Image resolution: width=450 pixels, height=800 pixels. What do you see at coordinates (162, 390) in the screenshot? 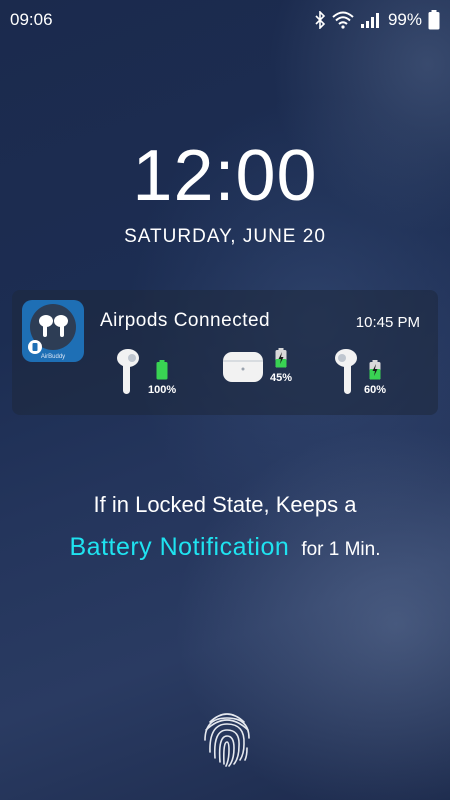
I see `left-airpod-battery: 100%` at bounding box center [162, 390].